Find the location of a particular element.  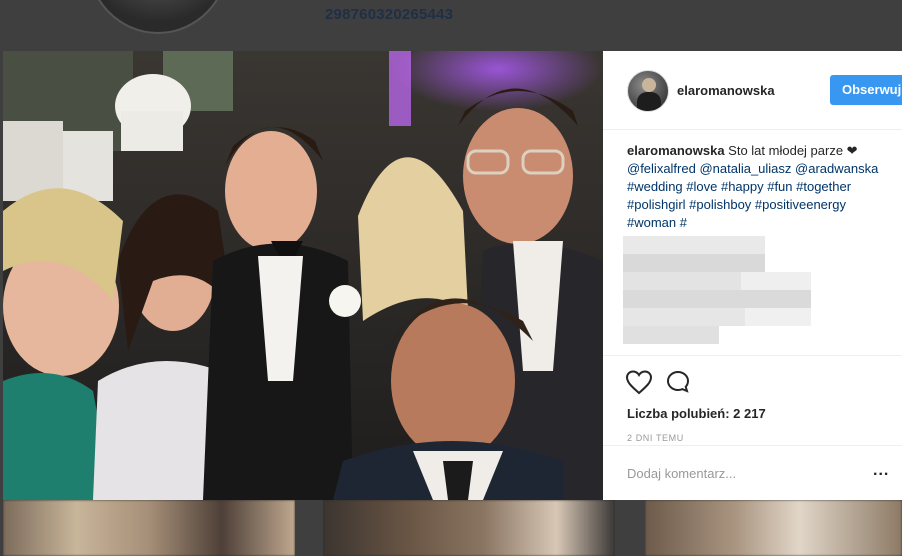

caption-tags: #woman # is located at coordinates (657, 222).